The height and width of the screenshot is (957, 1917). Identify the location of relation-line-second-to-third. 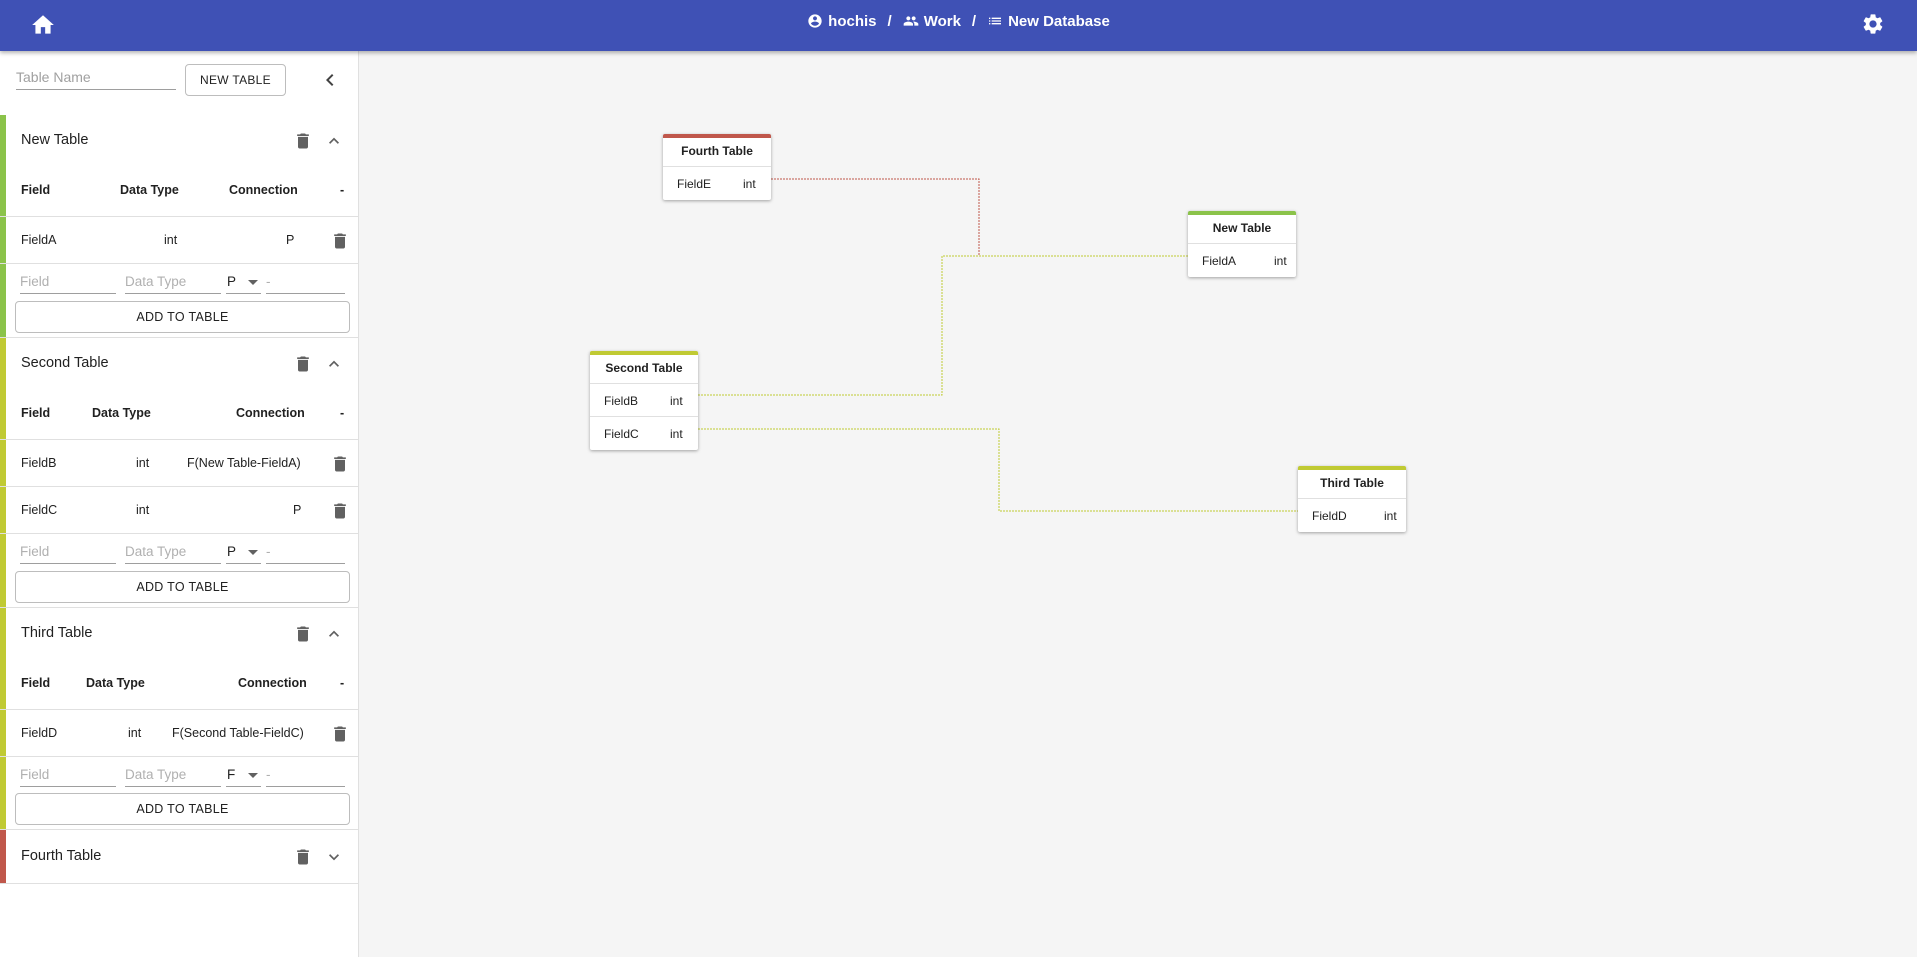
(998, 470).